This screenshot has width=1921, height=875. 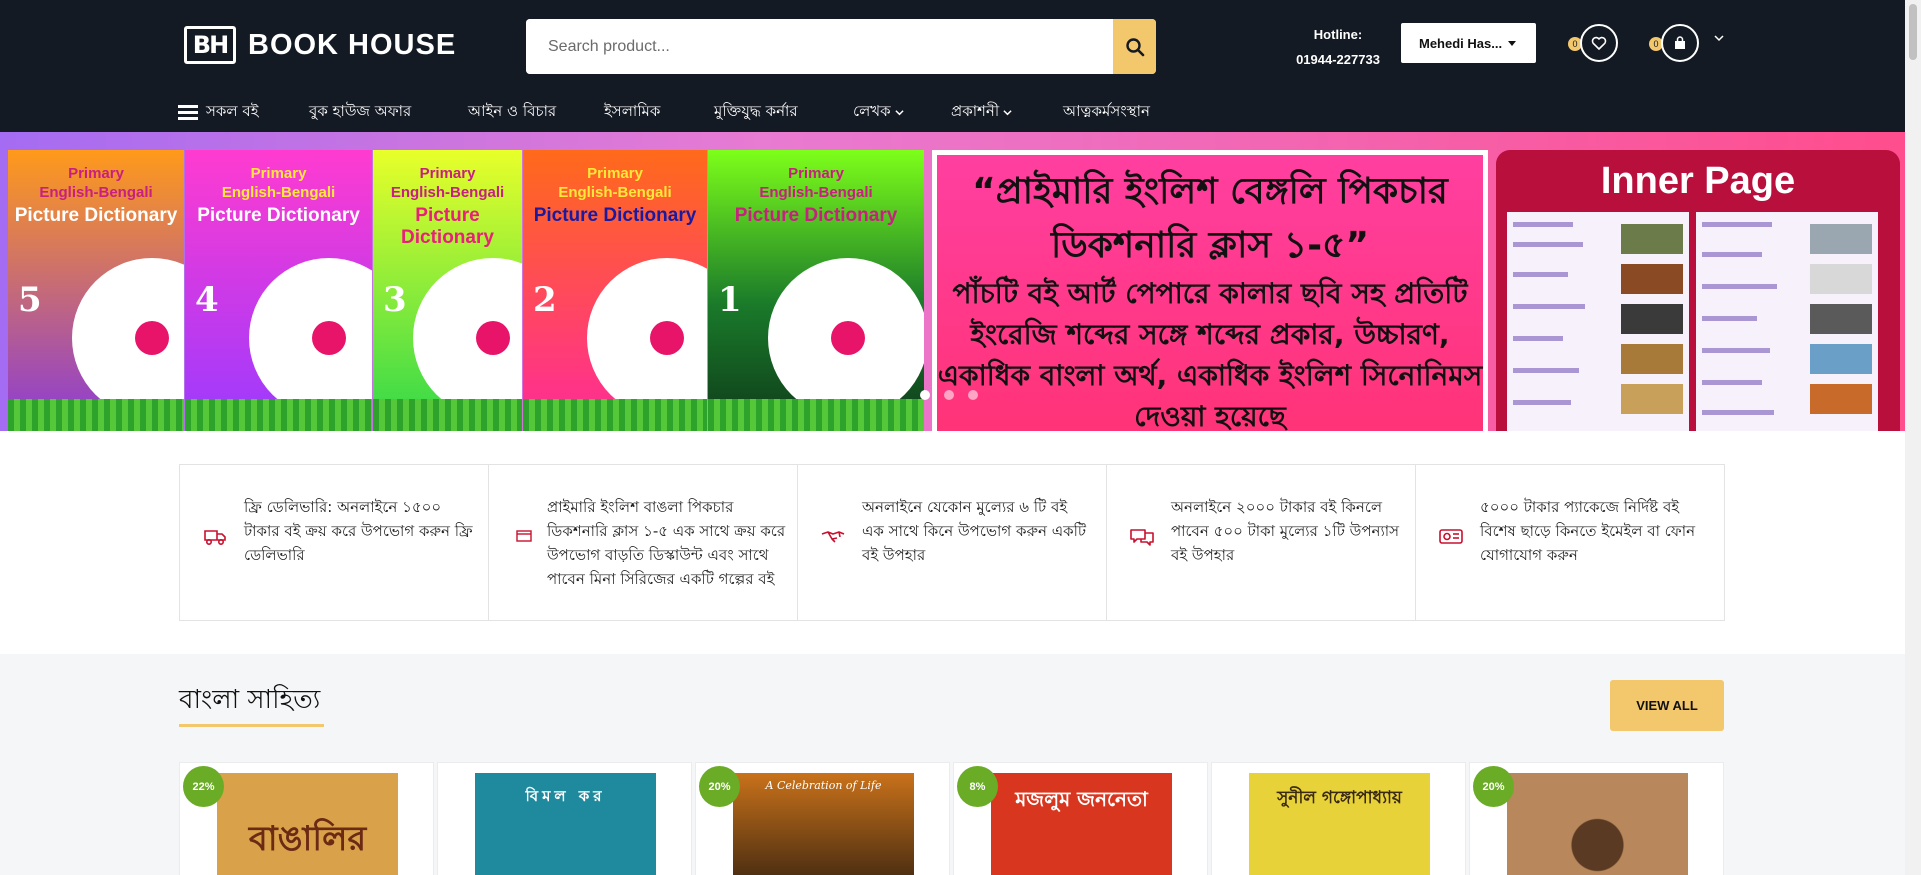 I want to click on book-cover, so click(x=1597, y=824).